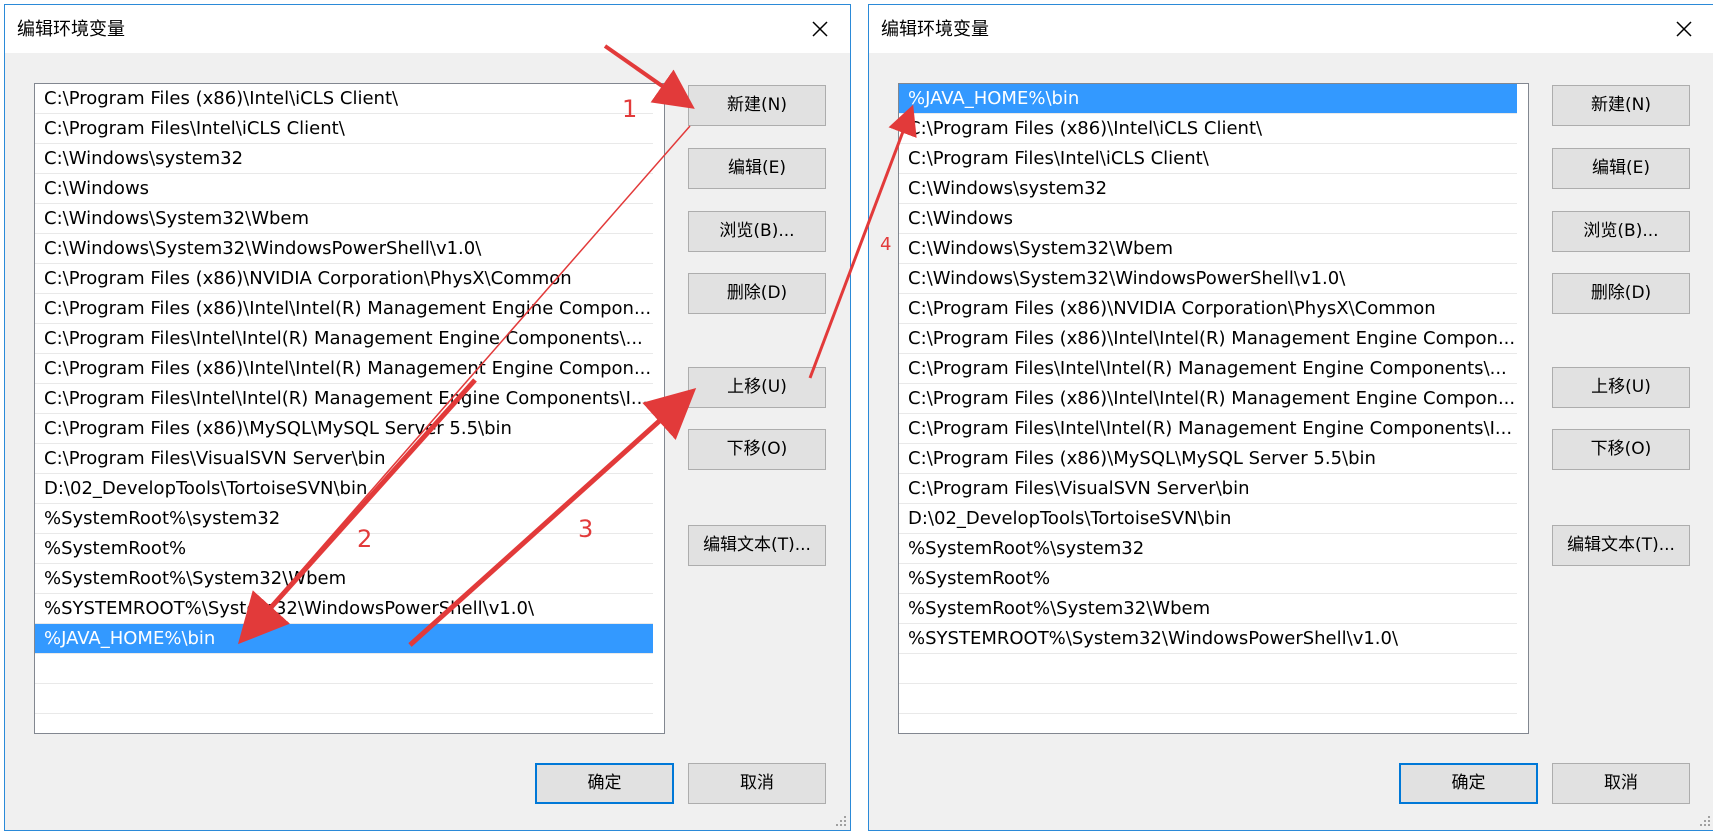  I want to click on annotation-step-3: 3, so click(586, 529).